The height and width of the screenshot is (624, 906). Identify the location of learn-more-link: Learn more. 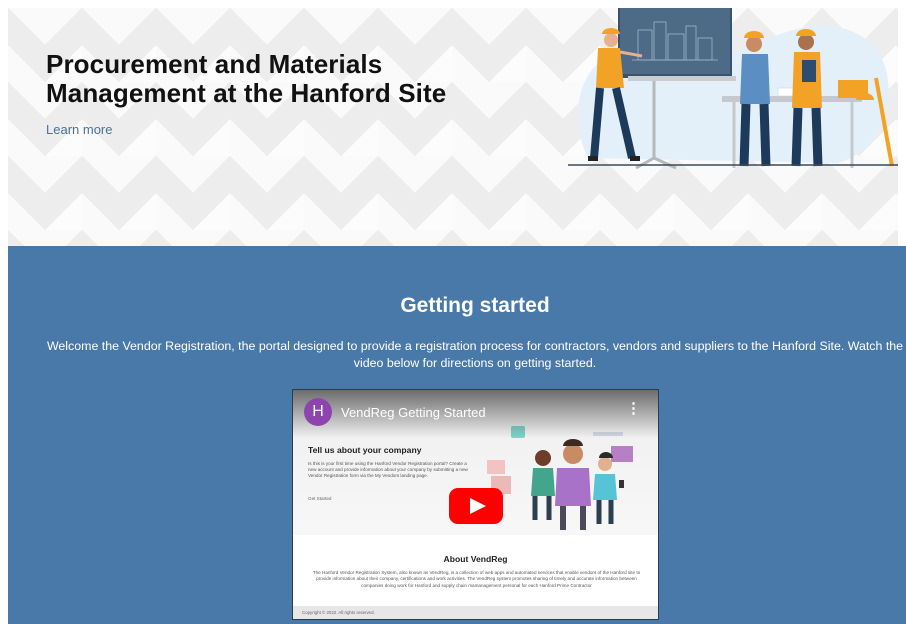
(79, 129).